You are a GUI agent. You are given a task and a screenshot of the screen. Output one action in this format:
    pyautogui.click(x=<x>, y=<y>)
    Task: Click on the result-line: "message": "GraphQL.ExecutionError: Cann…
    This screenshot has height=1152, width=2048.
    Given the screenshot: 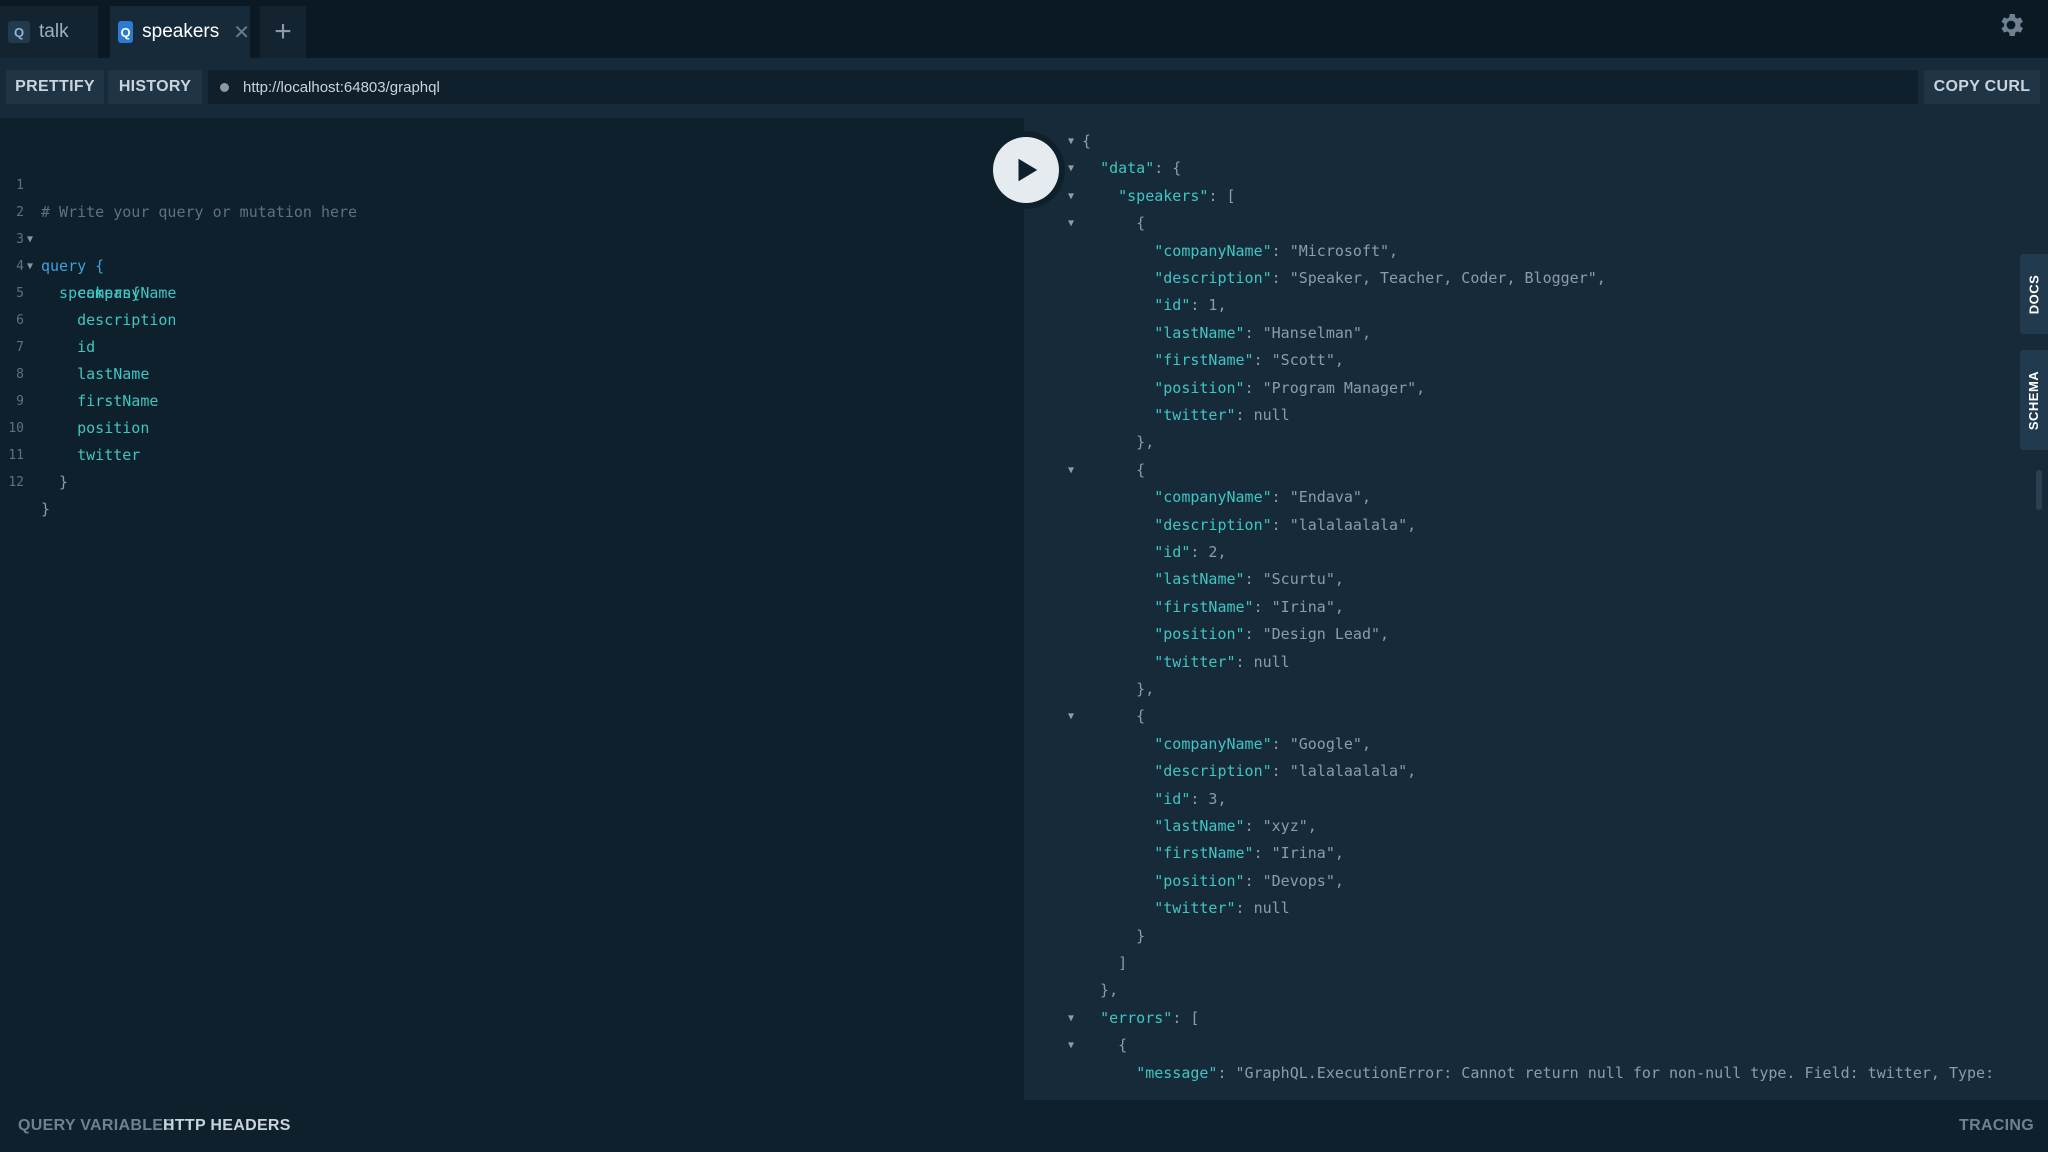 What is the action you would take?
    pyautogui.click(x=1538, y=1073)
    